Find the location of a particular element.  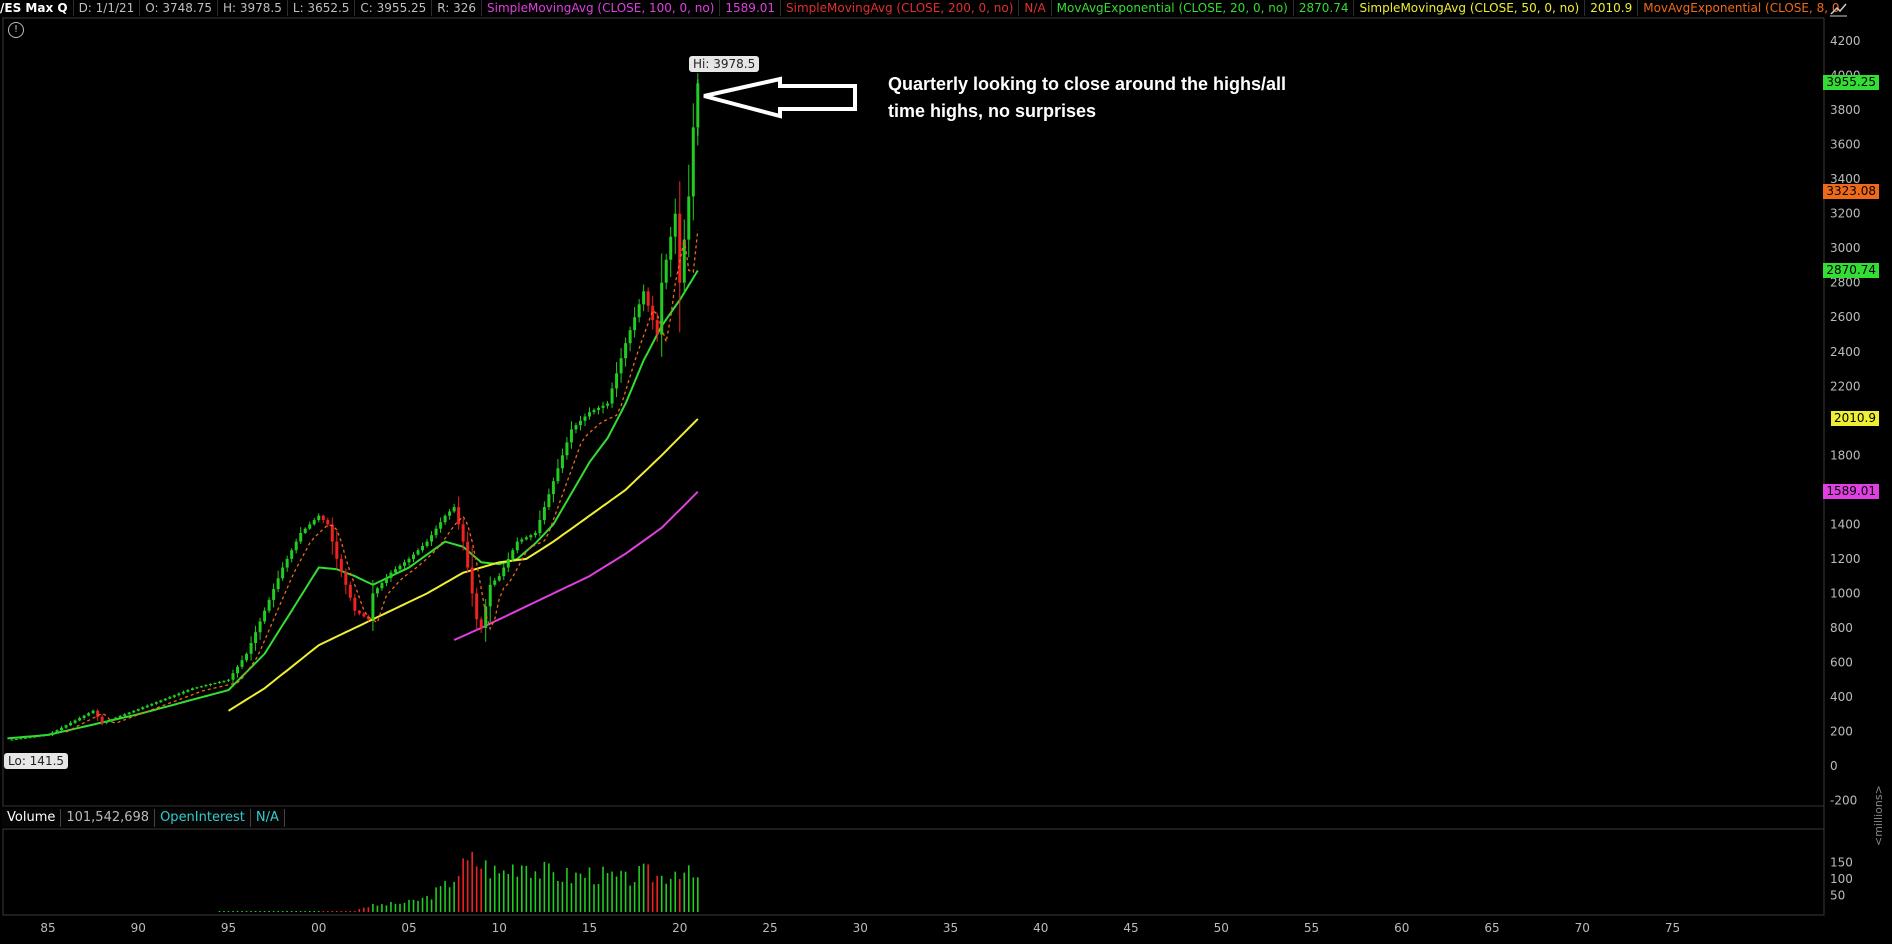

info-icon: ! is located at coordinates (16, 30).